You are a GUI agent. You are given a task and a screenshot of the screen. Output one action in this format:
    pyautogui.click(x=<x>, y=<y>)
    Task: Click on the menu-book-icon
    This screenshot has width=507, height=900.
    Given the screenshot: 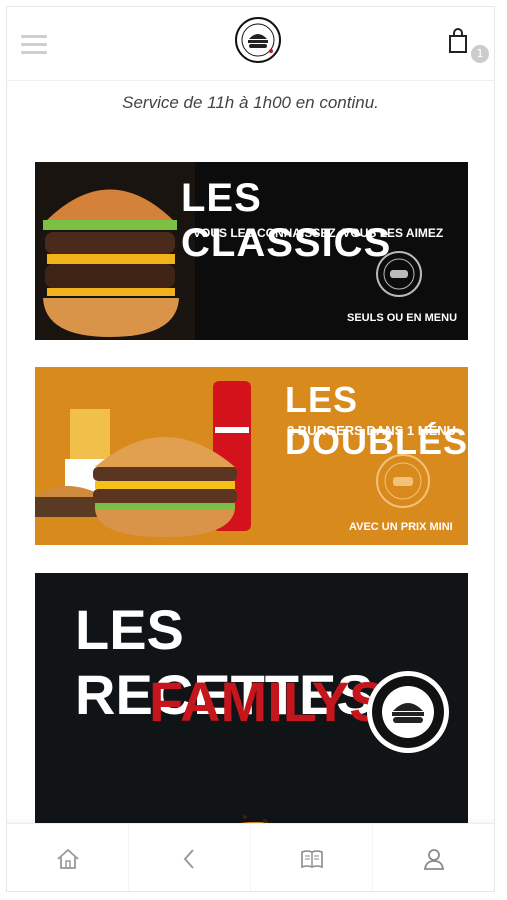 What is the action you would take?
    pyautogui.click(x=311, y=858)
    